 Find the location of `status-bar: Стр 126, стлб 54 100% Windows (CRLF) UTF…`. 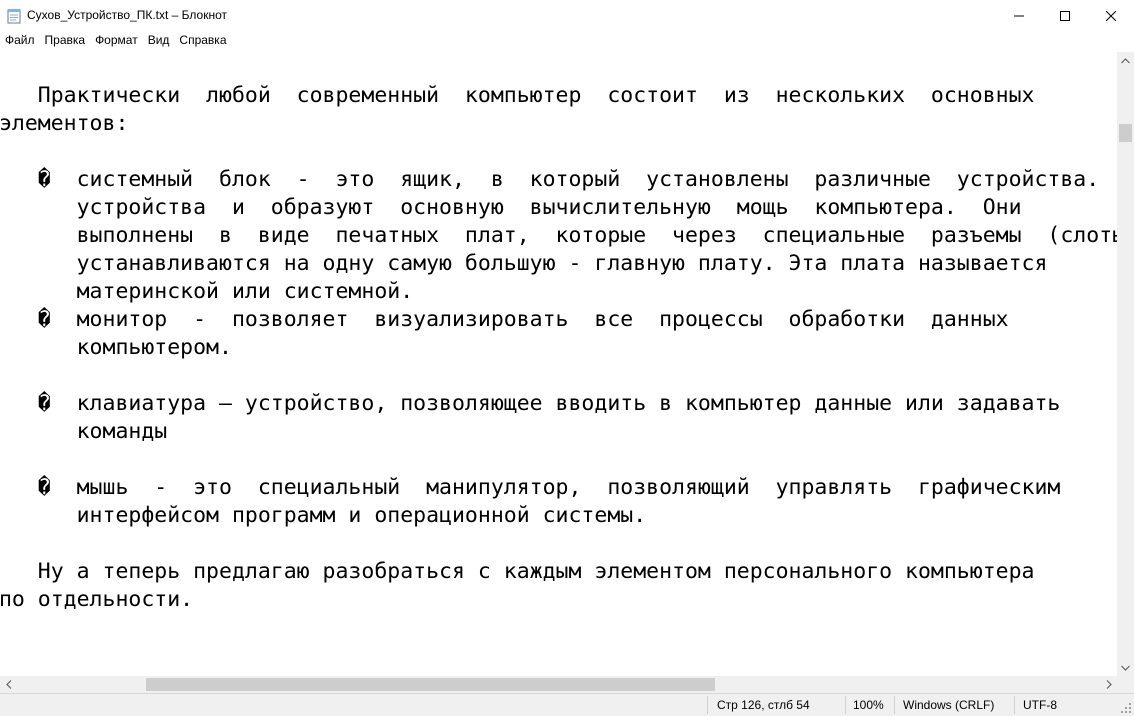

status-bar: Стр 126, стлб 54 100% Windows (CRLF) UTF… is located at coordinates (567, 704).